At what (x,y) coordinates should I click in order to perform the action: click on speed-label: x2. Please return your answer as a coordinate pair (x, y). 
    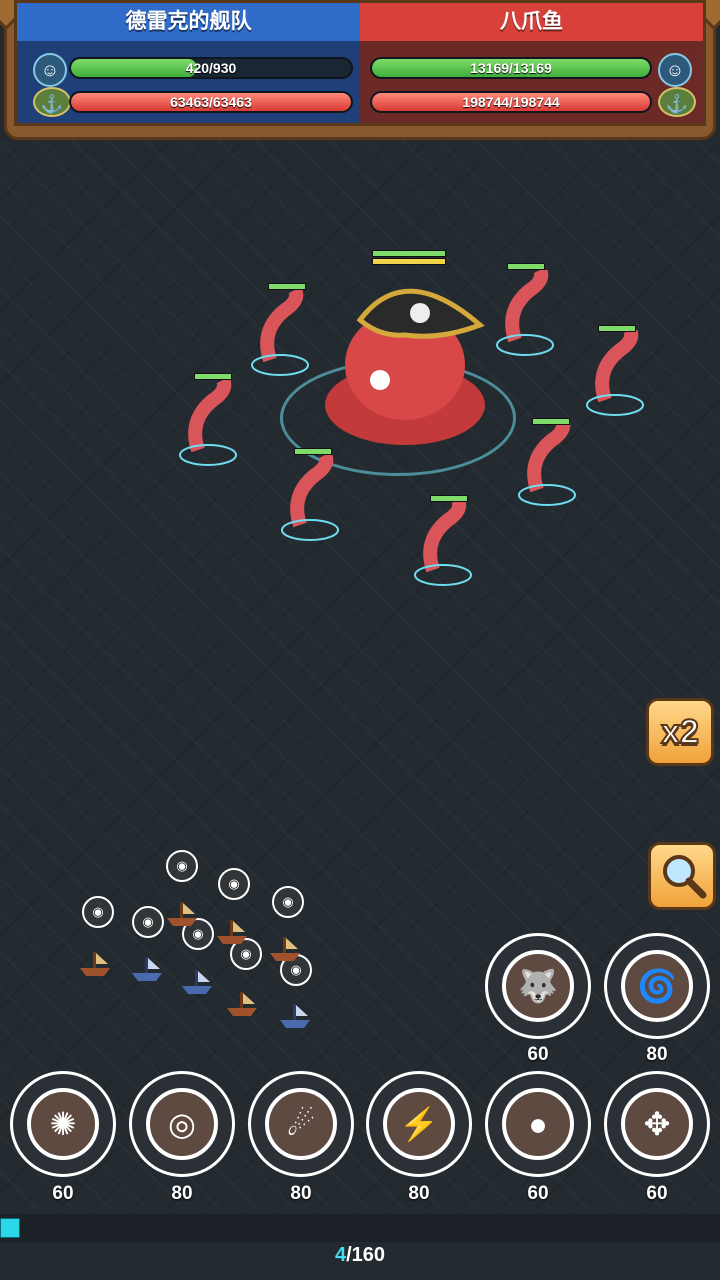
    Looking at the image, I should click on (680, 732).